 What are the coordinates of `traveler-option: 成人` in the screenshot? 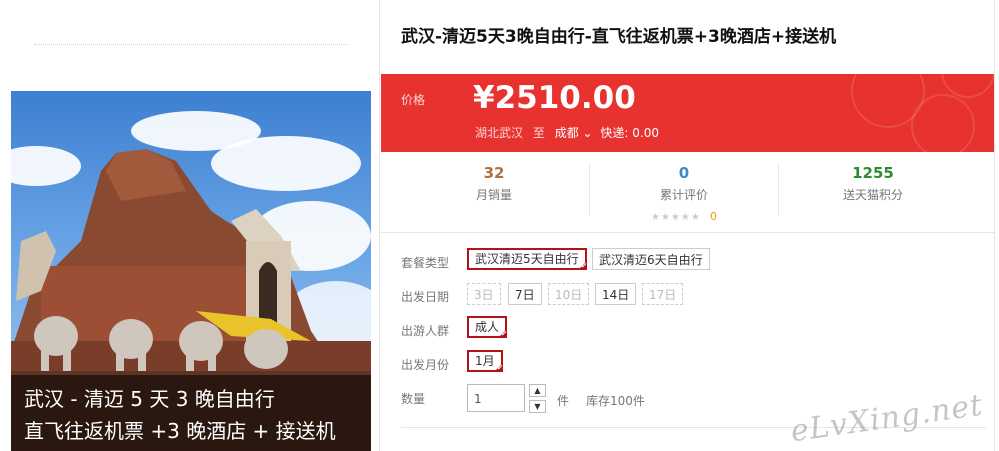 It's located at (487, 327).